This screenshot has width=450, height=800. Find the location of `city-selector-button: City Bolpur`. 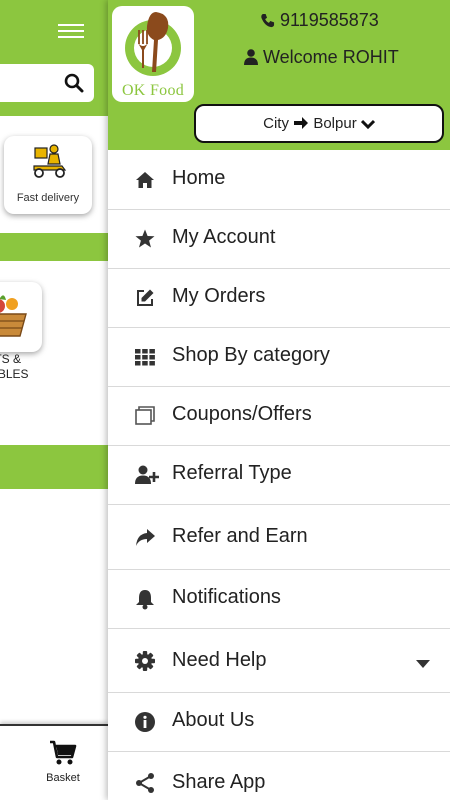

city-selector-button: City Bolpur is located at coordinates (319, 123).